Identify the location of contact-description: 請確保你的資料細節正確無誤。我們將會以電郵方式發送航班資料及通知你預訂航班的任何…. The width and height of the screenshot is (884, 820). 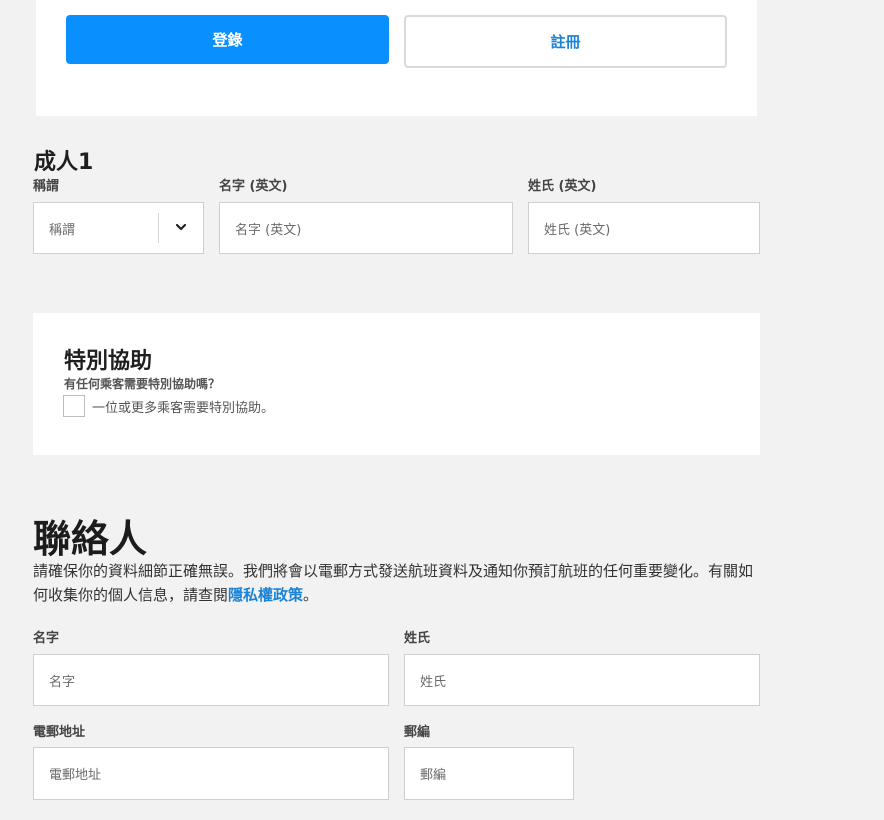
(398, 583).